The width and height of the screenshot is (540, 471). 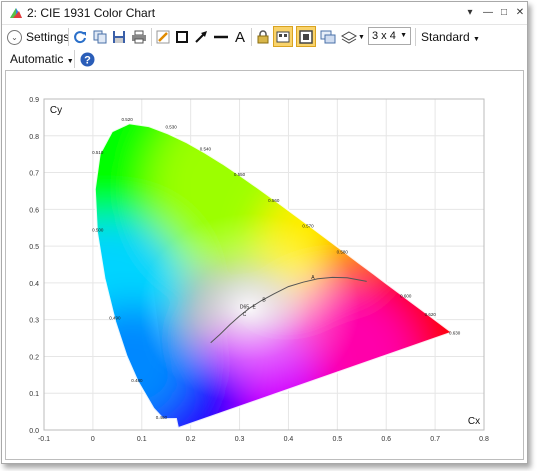 I want to click on minimize-button: —, so click(x=488, y=13).